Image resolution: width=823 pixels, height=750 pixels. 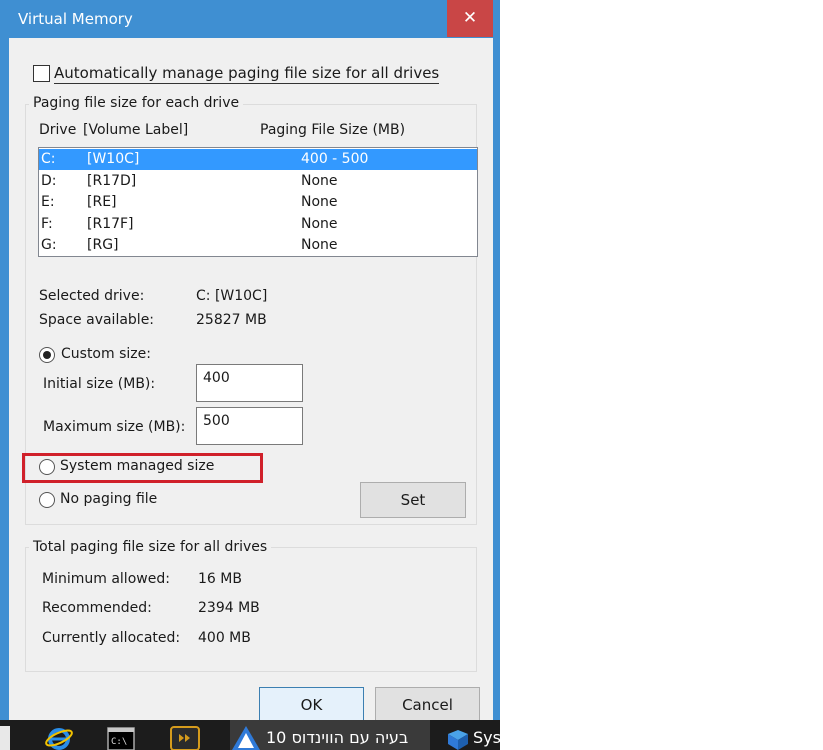 What do you see at coordinates (258, 181) in the screenshot?
I see `drive-row-d: D: [R17D] None` at bounding box center [258, 181].